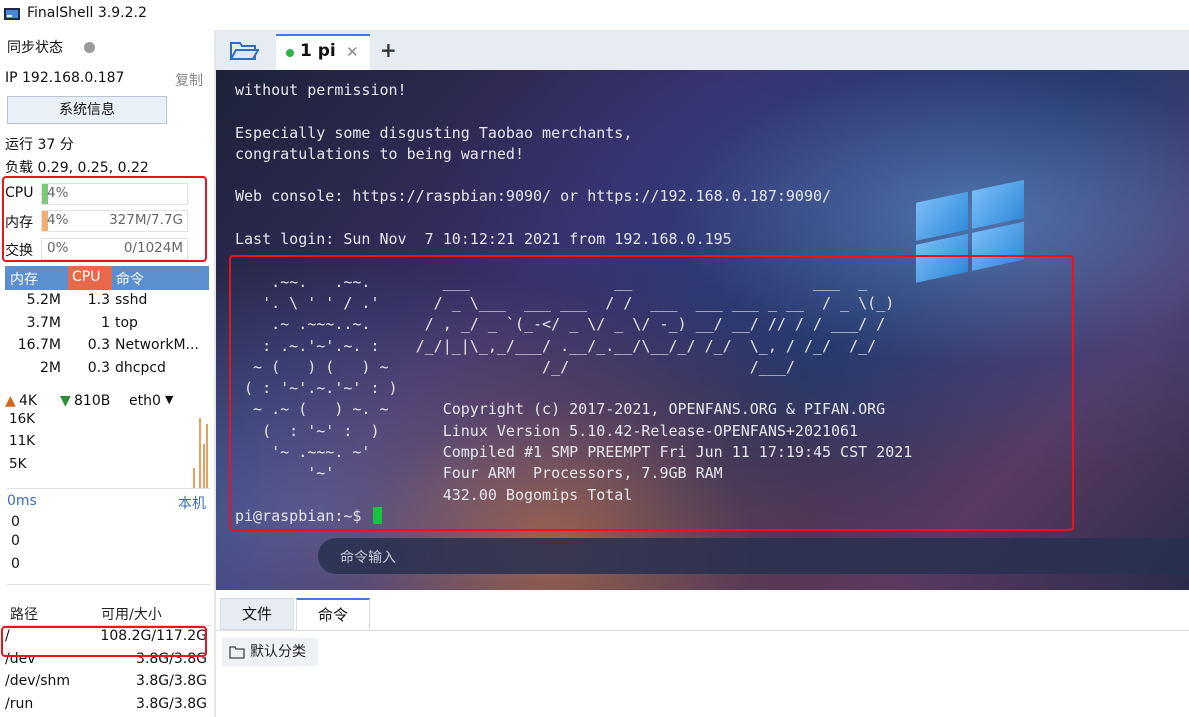 This screenshot has height=717, width=1189. I want to click on ping-graph, so click(108, 547).